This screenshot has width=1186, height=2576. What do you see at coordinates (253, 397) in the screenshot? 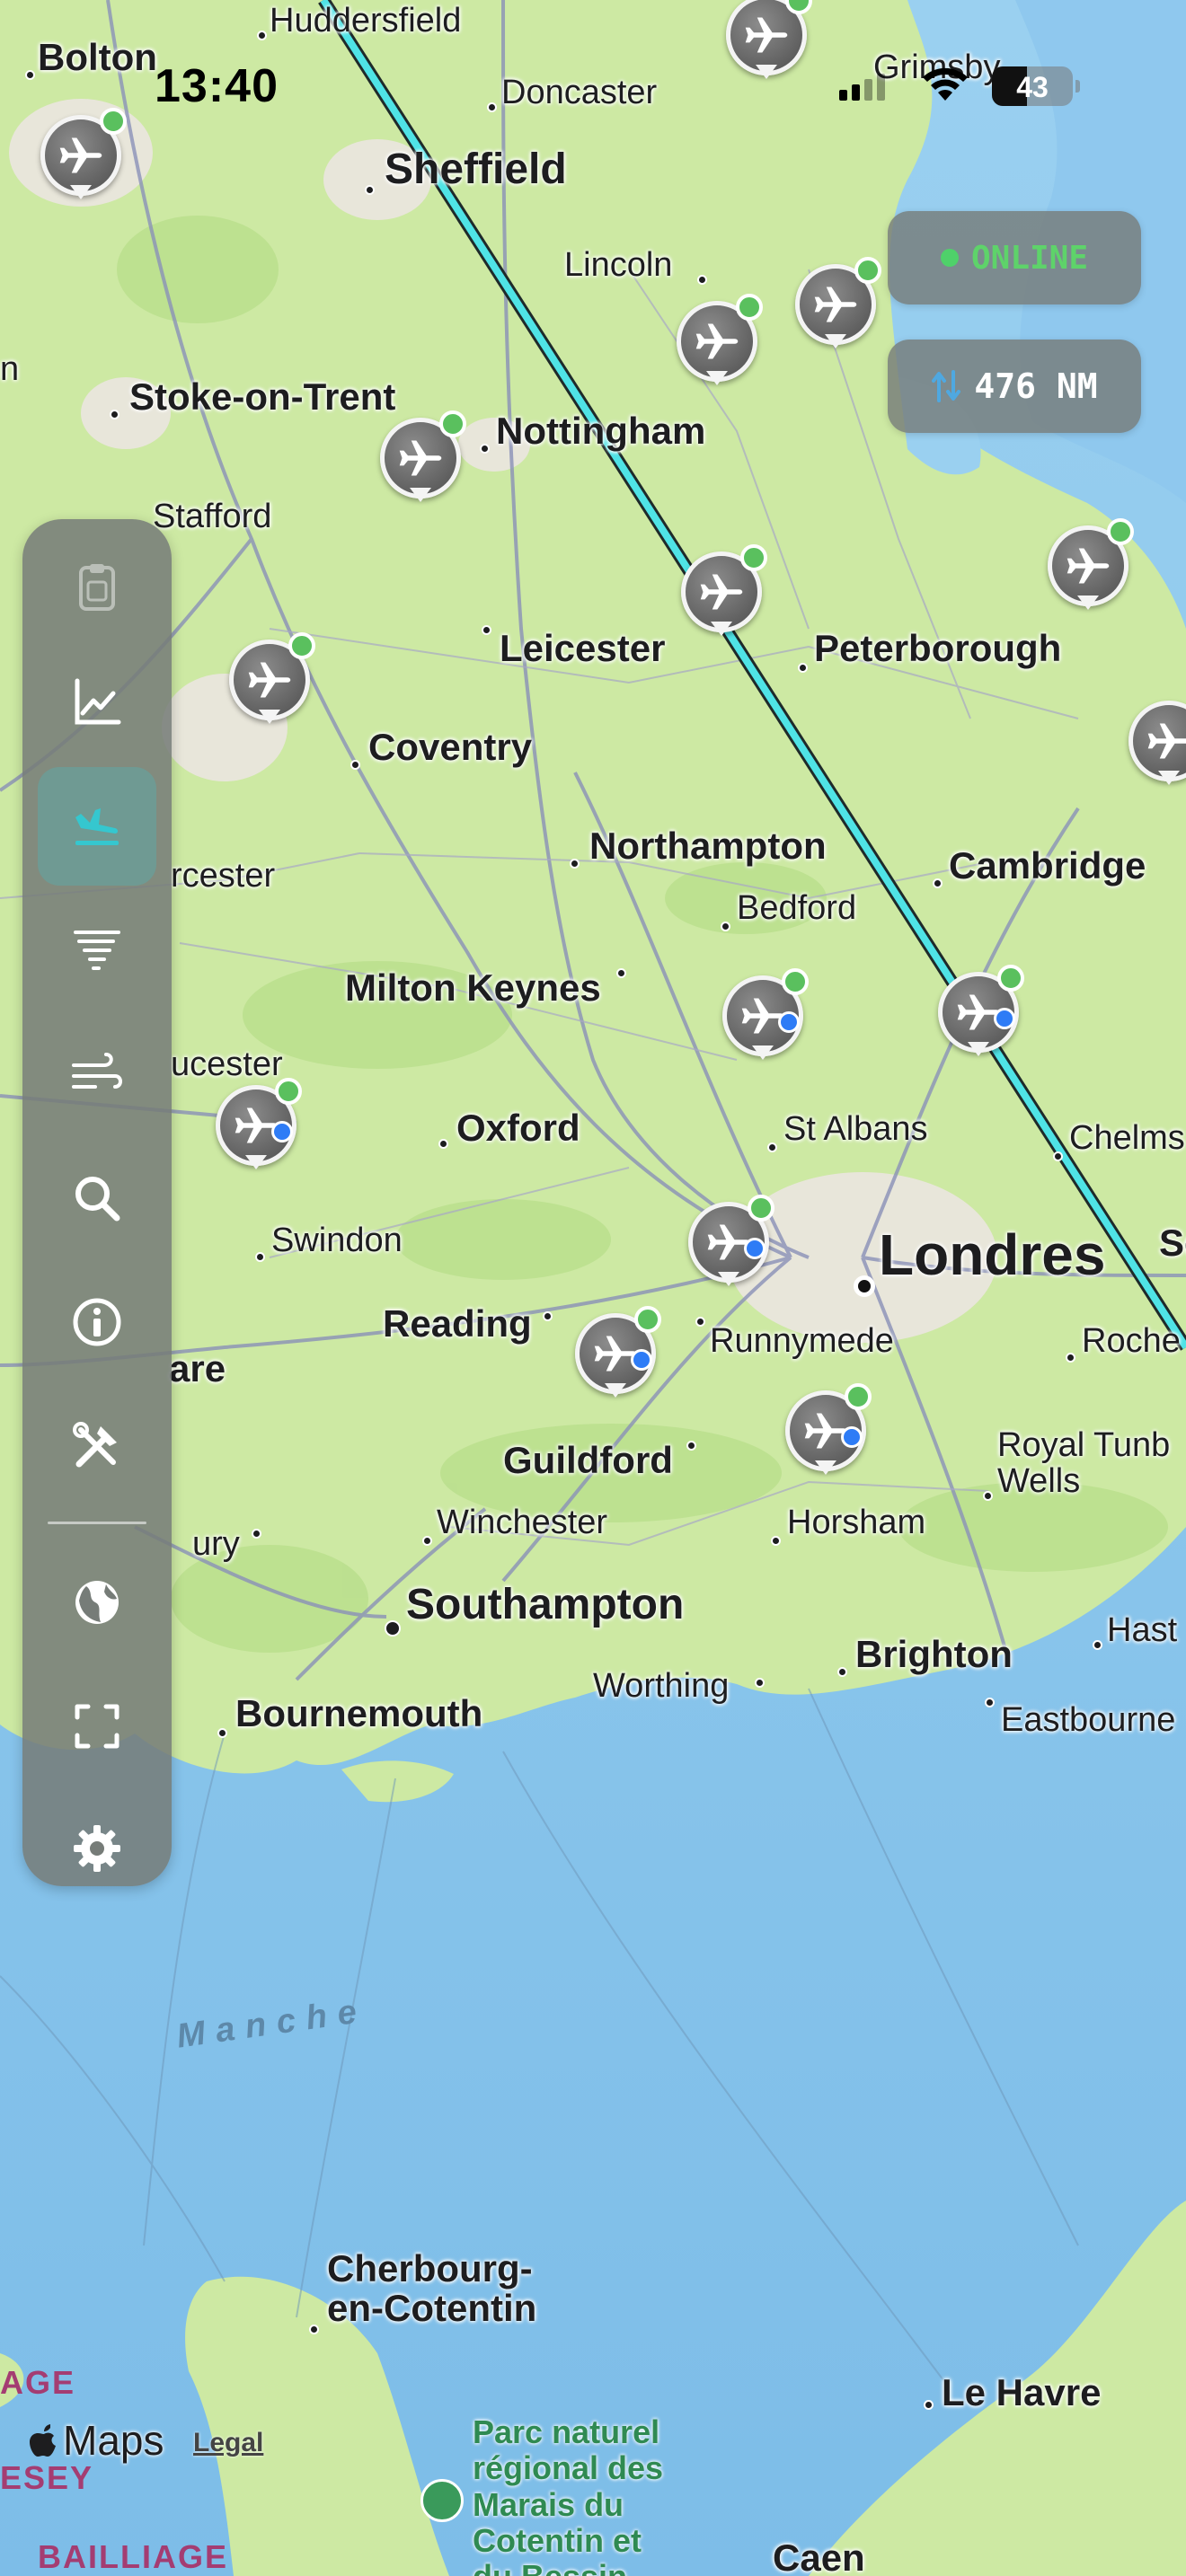
I see `place-label: Stoke-on-Trent` at bounding box center [253, 397].